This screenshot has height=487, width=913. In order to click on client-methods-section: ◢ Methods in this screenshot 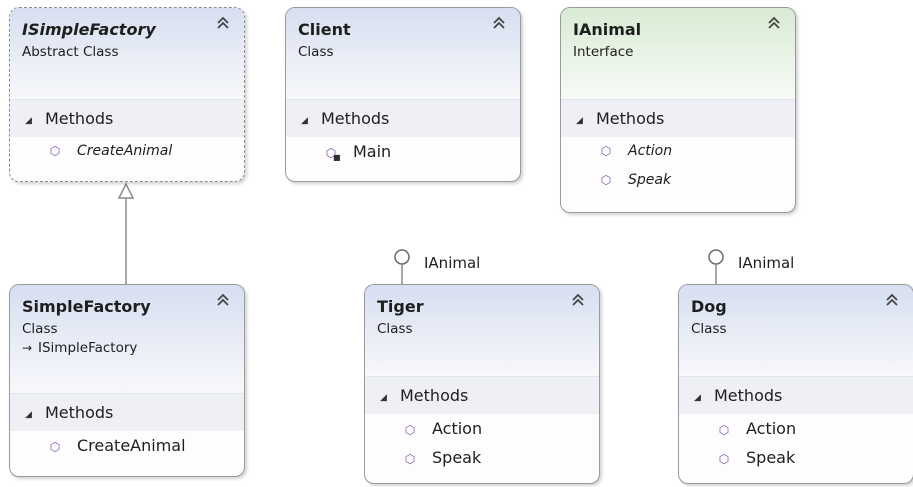, I will do `click(403, 118)`.